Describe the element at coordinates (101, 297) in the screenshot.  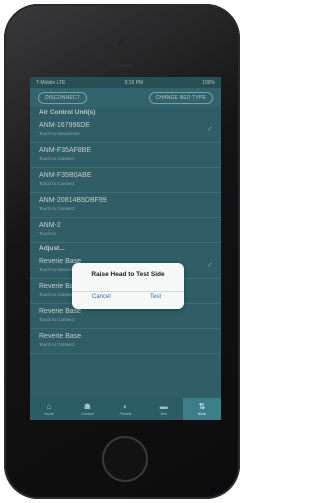
I see `cancel-button: Cancel` at that location.